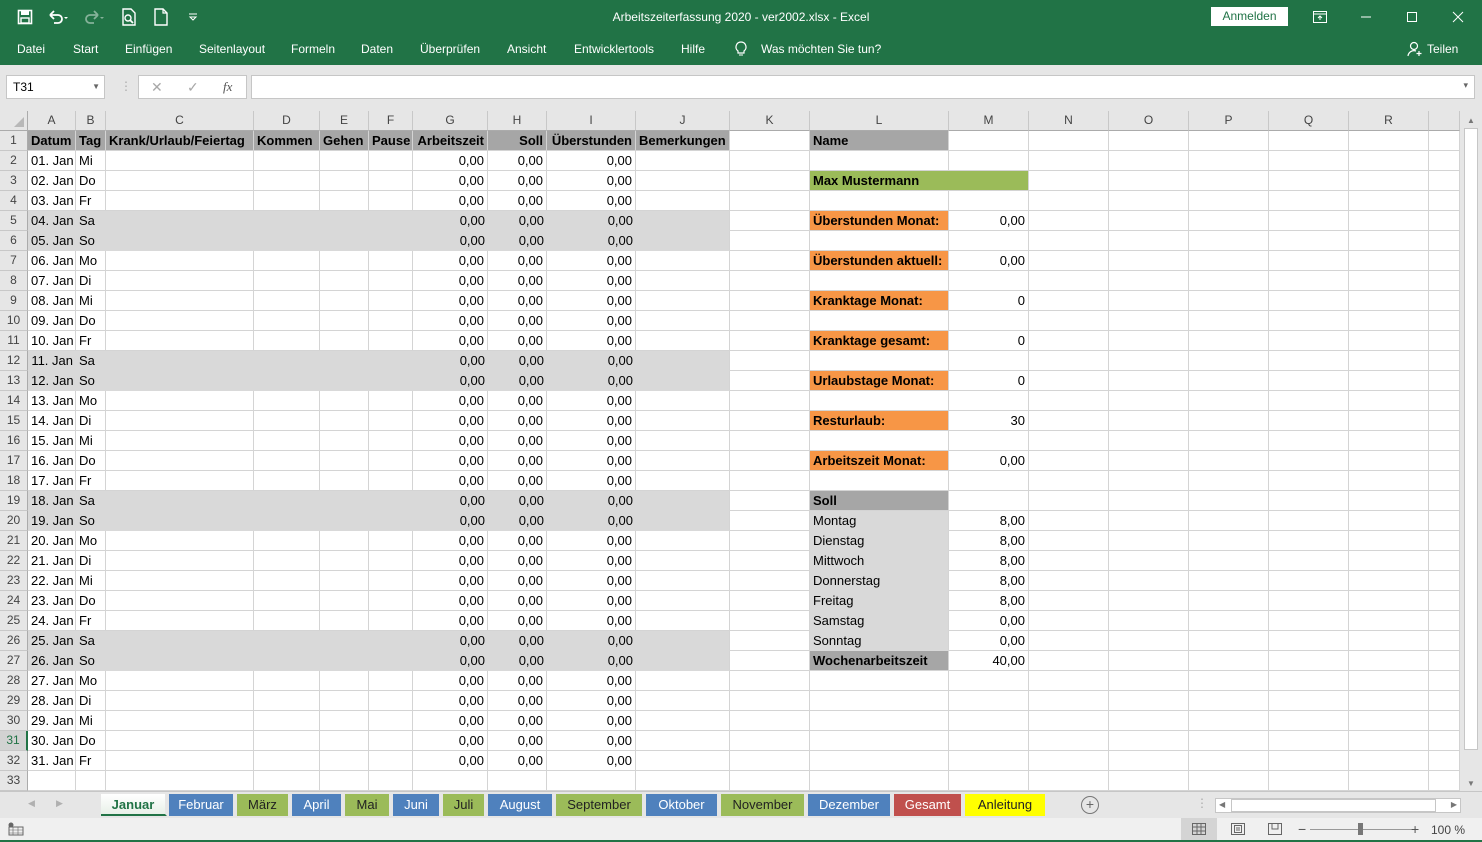 Image resolution: width=1482 pixels, height=842 pixels. Describe the element at coordinates (517, 501) in the screenshot. I see `soll-cell: 0,00` at that location.